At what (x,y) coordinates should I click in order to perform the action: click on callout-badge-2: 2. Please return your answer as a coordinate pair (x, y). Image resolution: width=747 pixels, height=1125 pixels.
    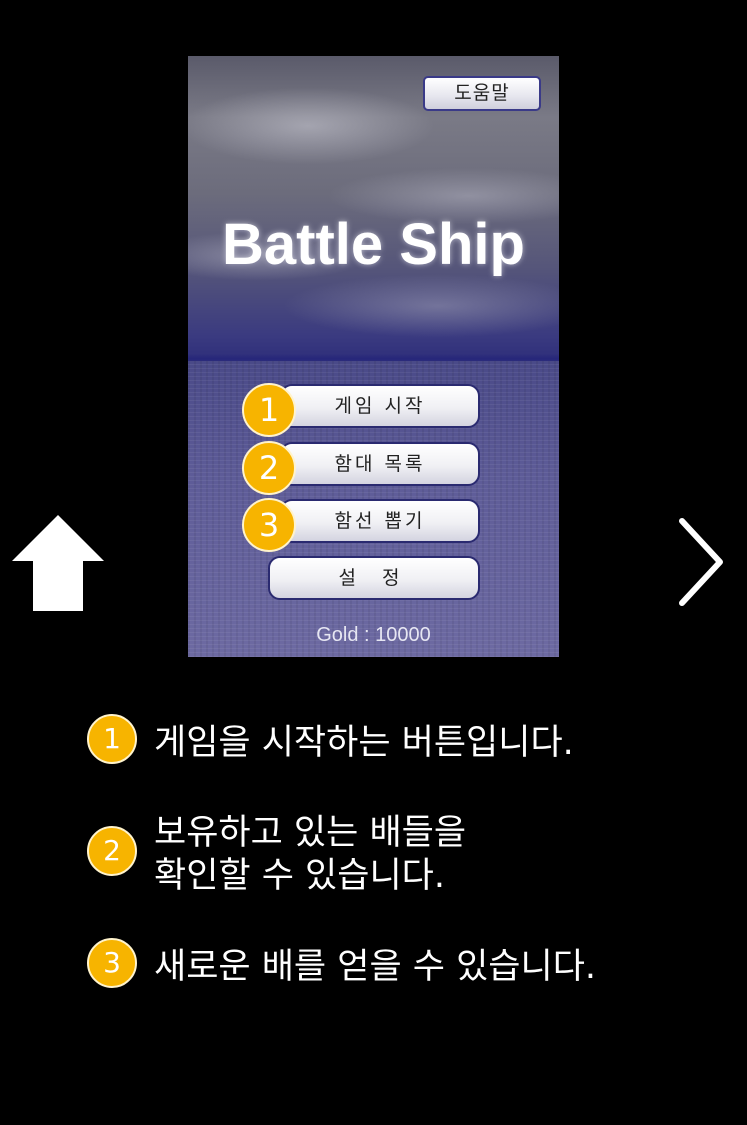
    Looking at the image, I should click on (269, 468).